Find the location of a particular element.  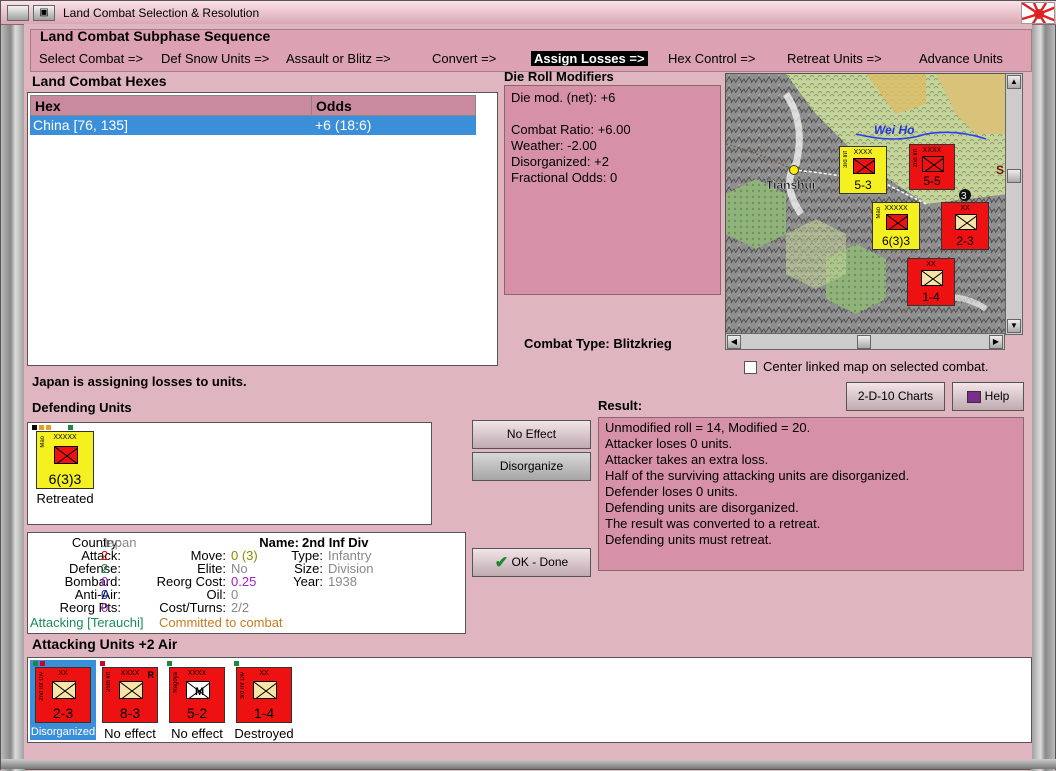

combat-type: Combat Type: Blitzkrieg is located at coordinates (598, 343).